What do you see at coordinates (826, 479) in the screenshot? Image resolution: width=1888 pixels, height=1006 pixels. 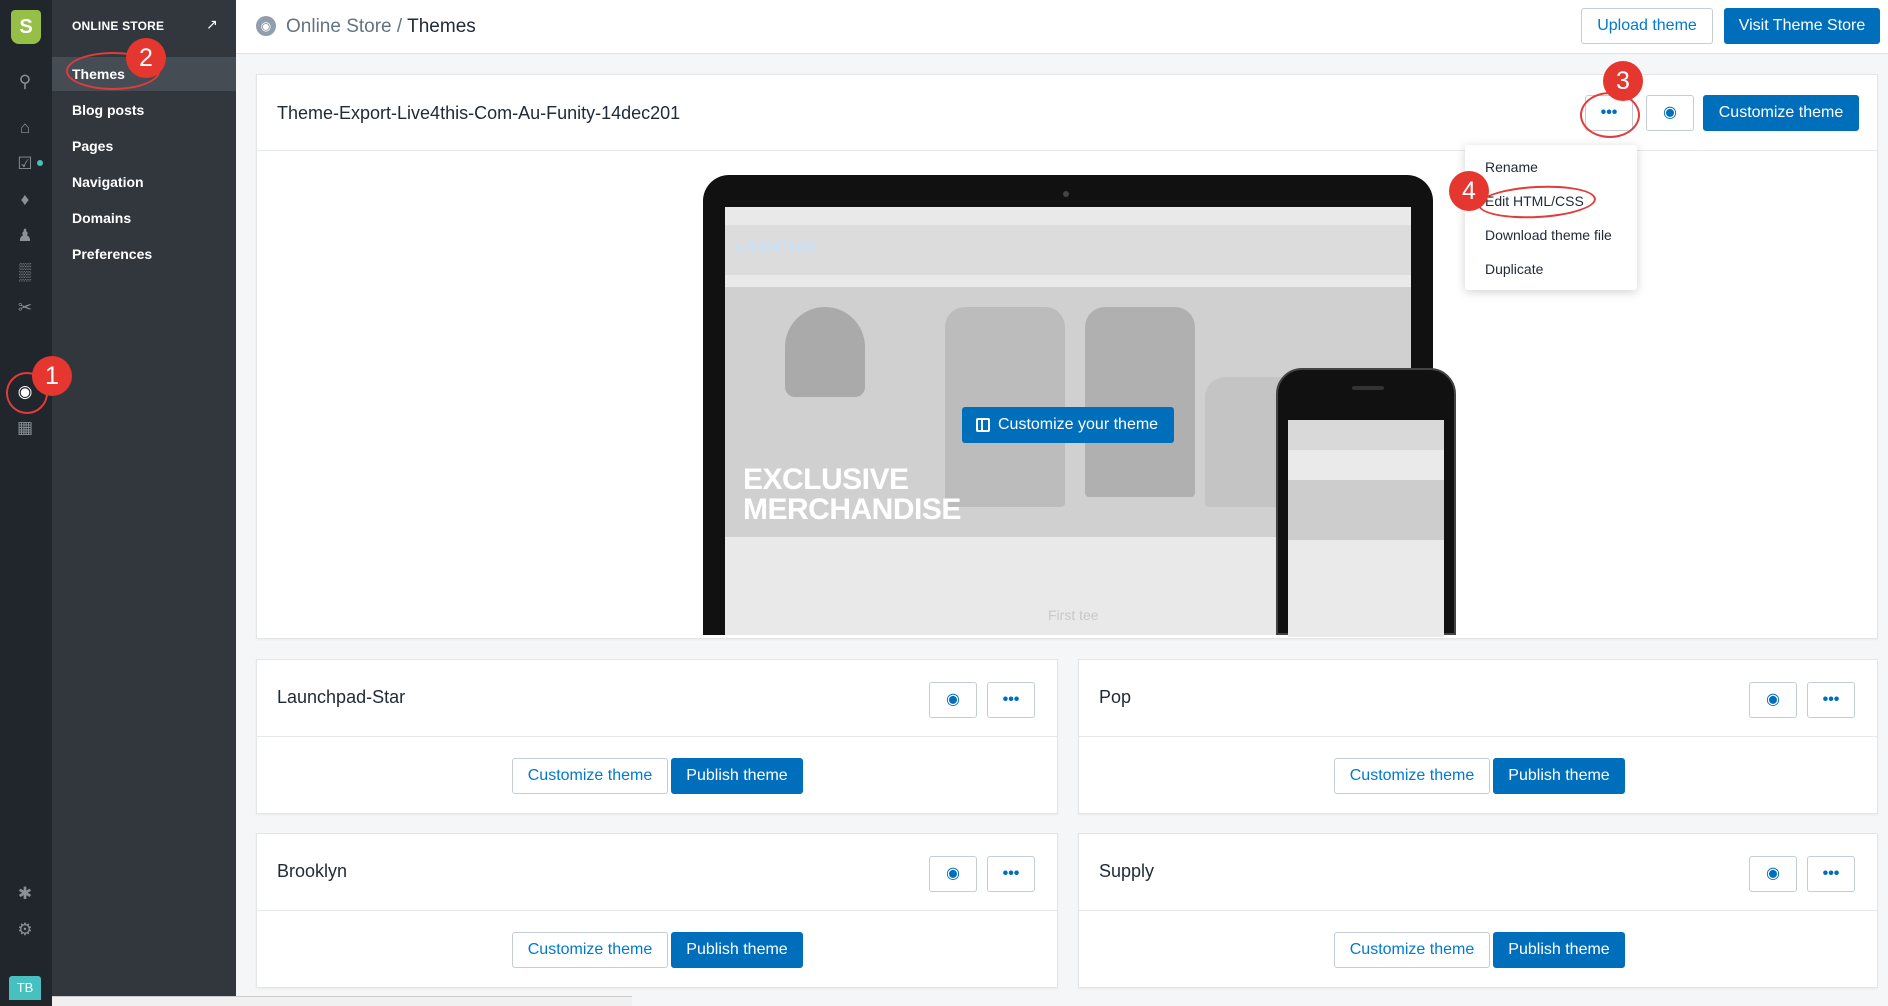 I see `preview-hero-line-1: EXCLUSIVE` at bounding box center [826, 479].